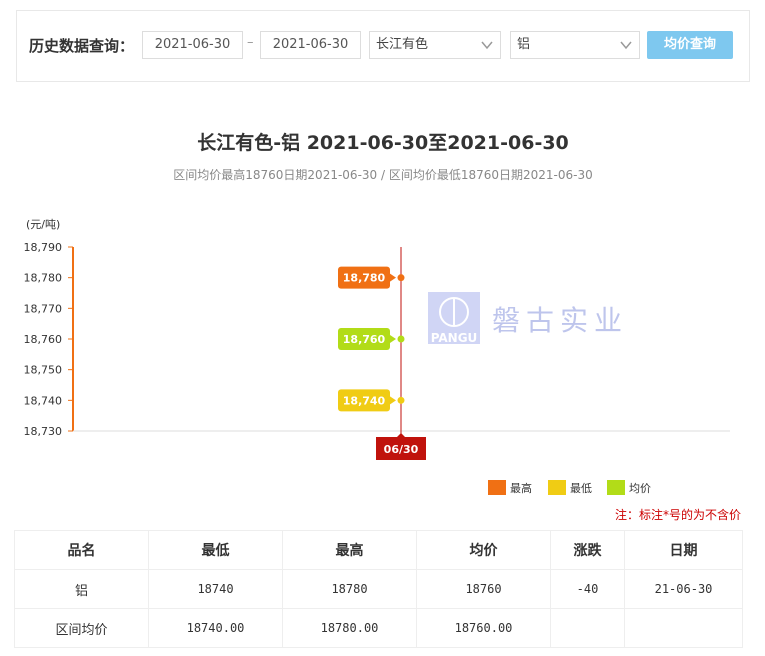  Describe the element at coordinates (677, 515) in the screenshot. I see `note-text: 注：标注*号的为不含价` at that location.